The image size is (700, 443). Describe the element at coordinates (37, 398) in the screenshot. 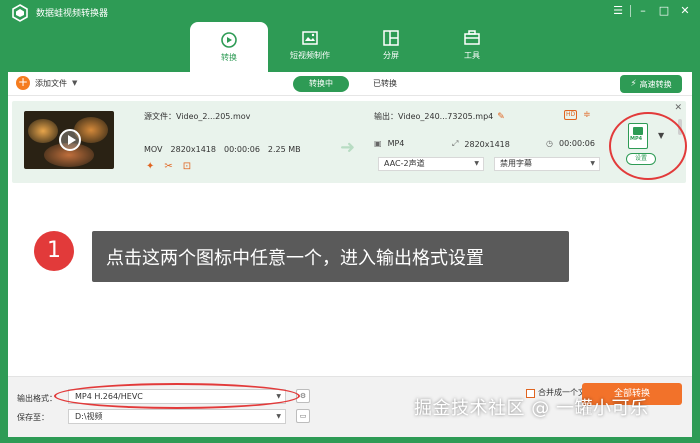

I see `output-format-label: 输出格式：` at that location.